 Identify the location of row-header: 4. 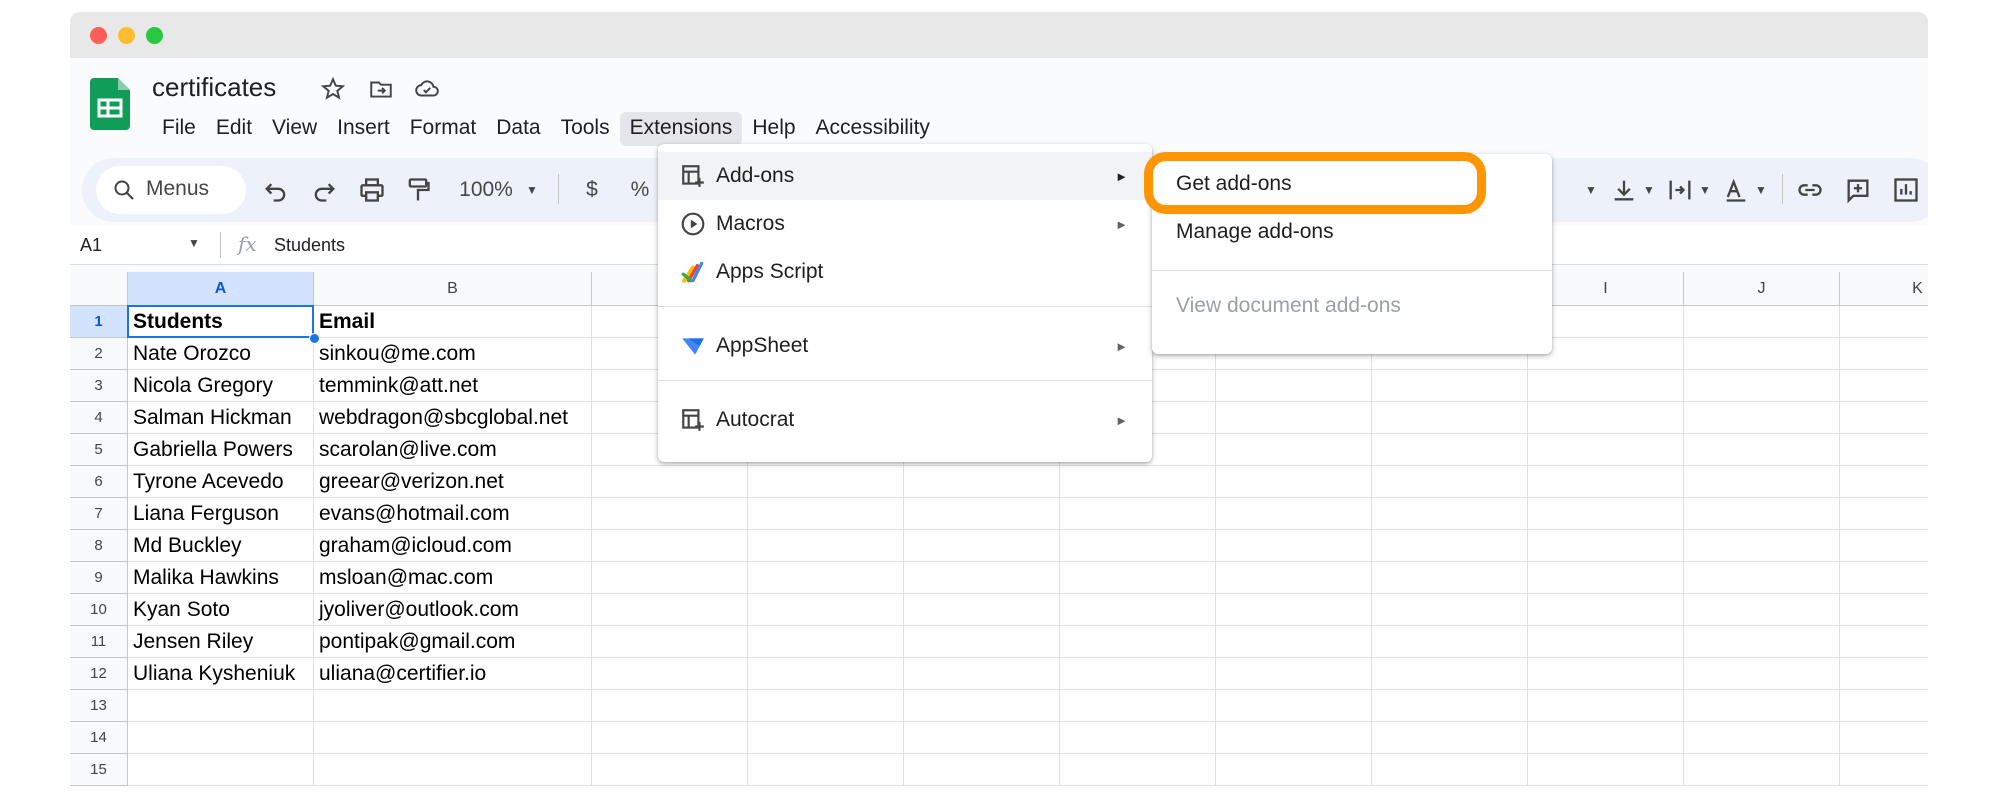
(99, 418).